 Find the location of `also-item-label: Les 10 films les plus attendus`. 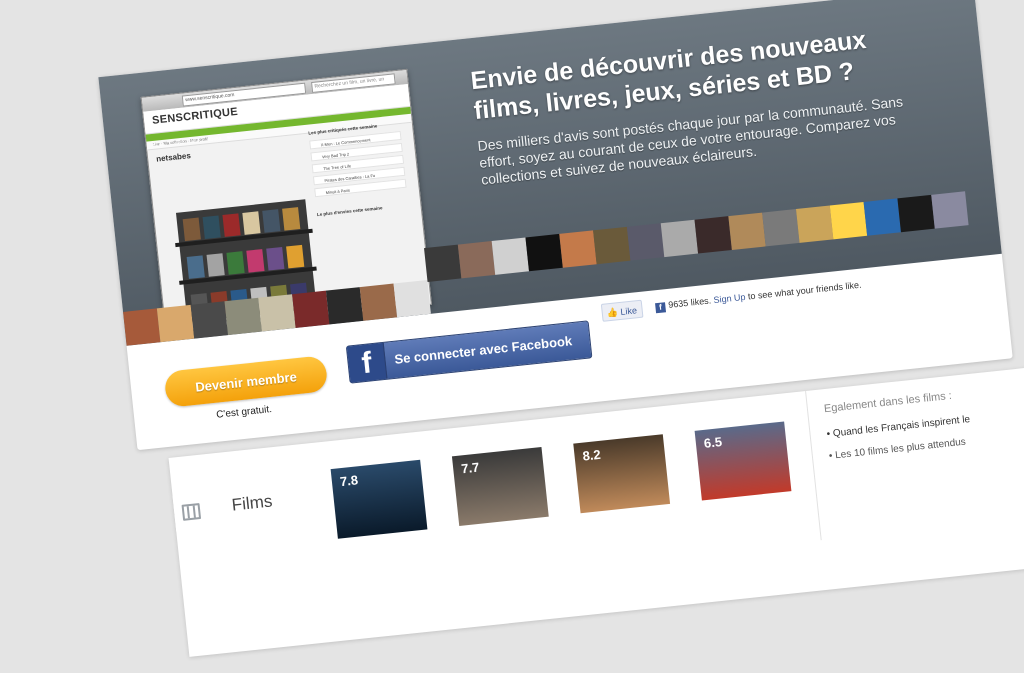

also-item-label: Les 10 films les plus attendus is located at coordinates (900, 449).